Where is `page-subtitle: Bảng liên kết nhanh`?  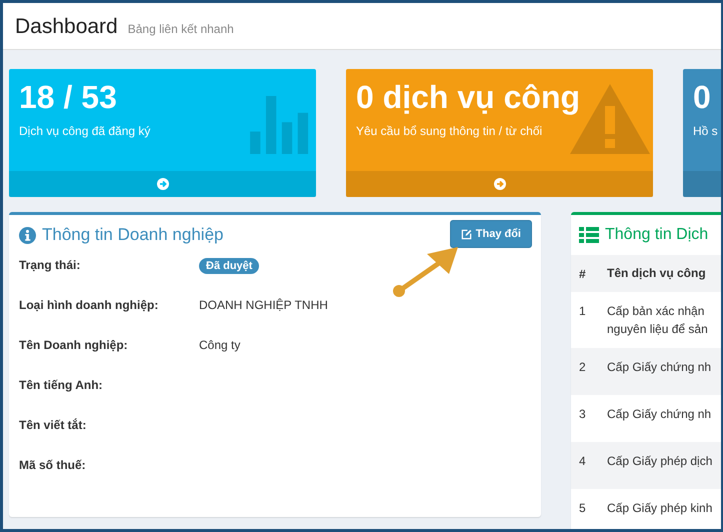 page-subtitle: Bảng liên kết nhanh is located at coordinates (181, 29).